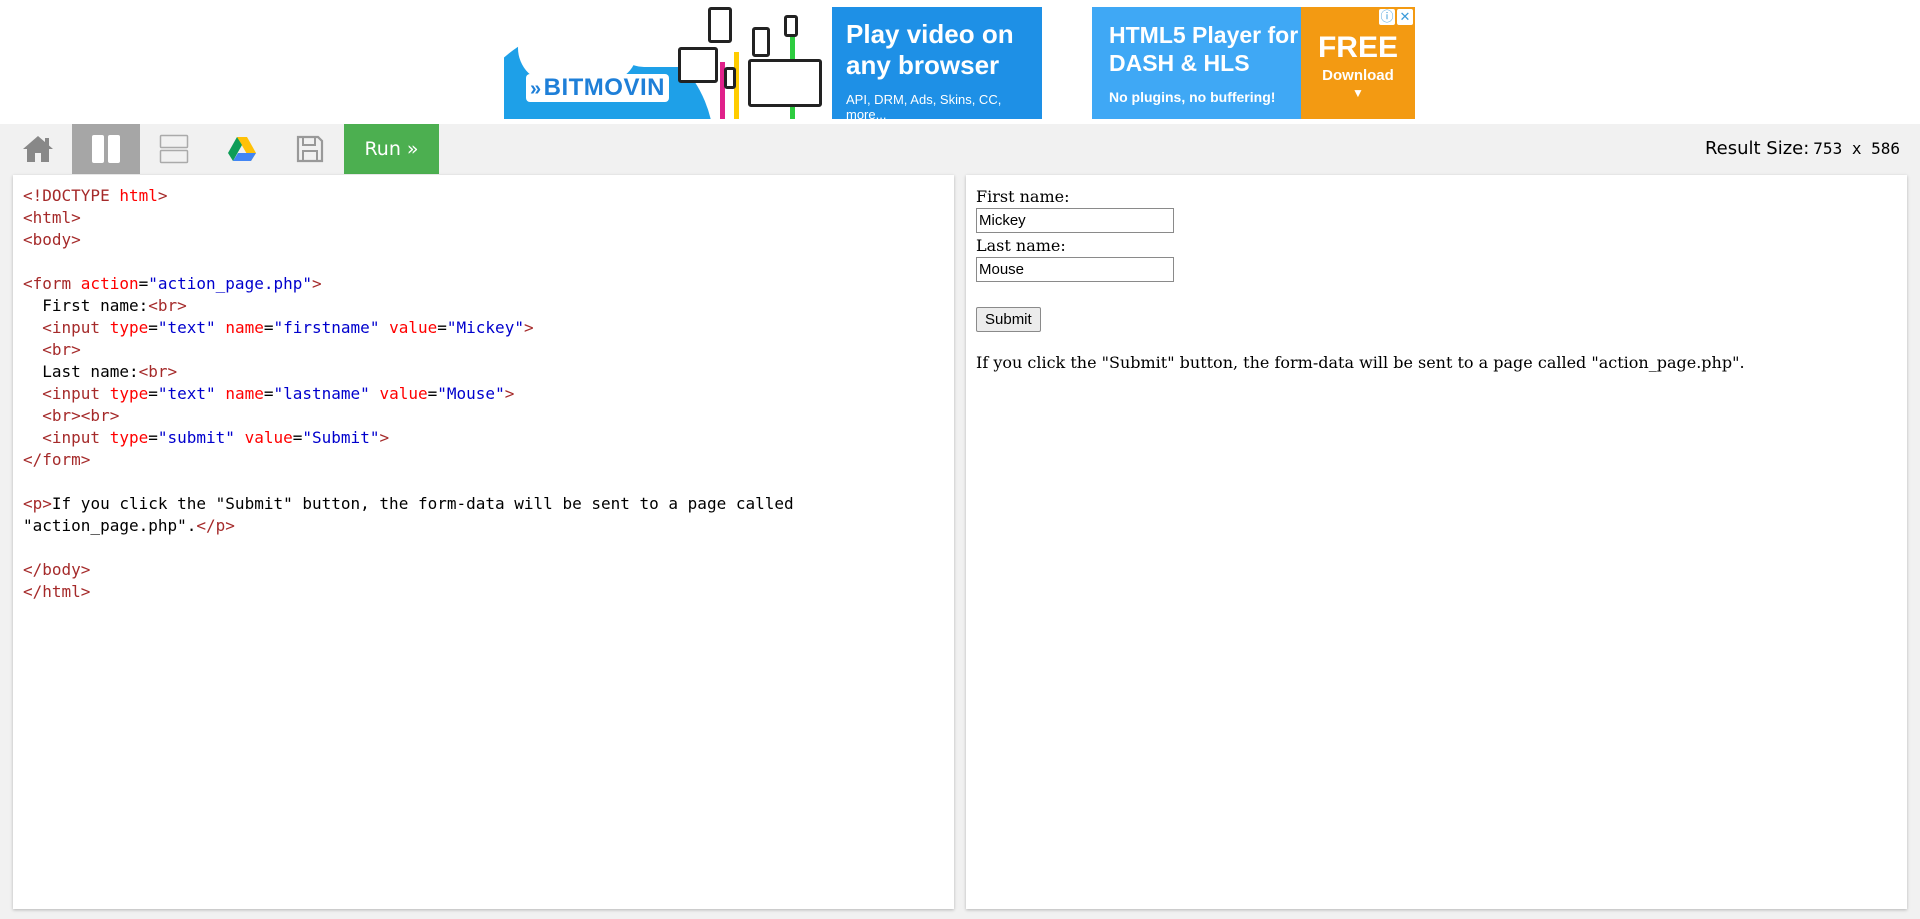  Describe the element at coordinates (37, 503) in the screenshot. I see `code-token: <p>` at that location.